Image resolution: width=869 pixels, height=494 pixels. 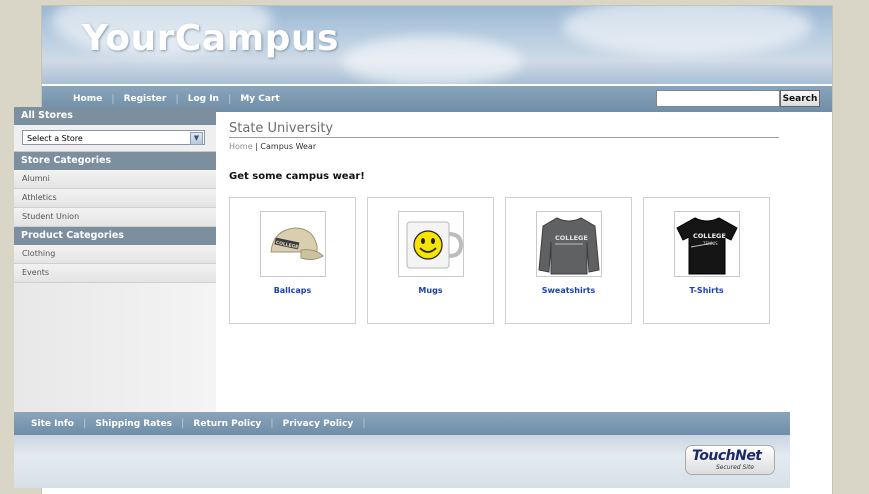 I want to click on footer-return-policy-link: Return Policy, so click(x=227, y=424).